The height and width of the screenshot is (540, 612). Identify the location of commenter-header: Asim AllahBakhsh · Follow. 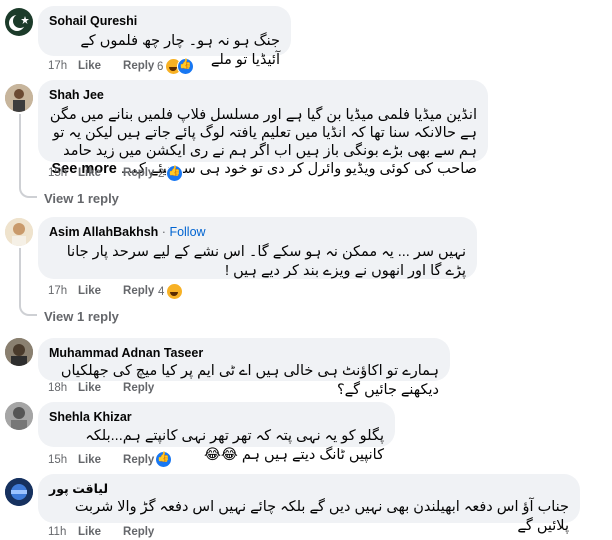
(257, 232).